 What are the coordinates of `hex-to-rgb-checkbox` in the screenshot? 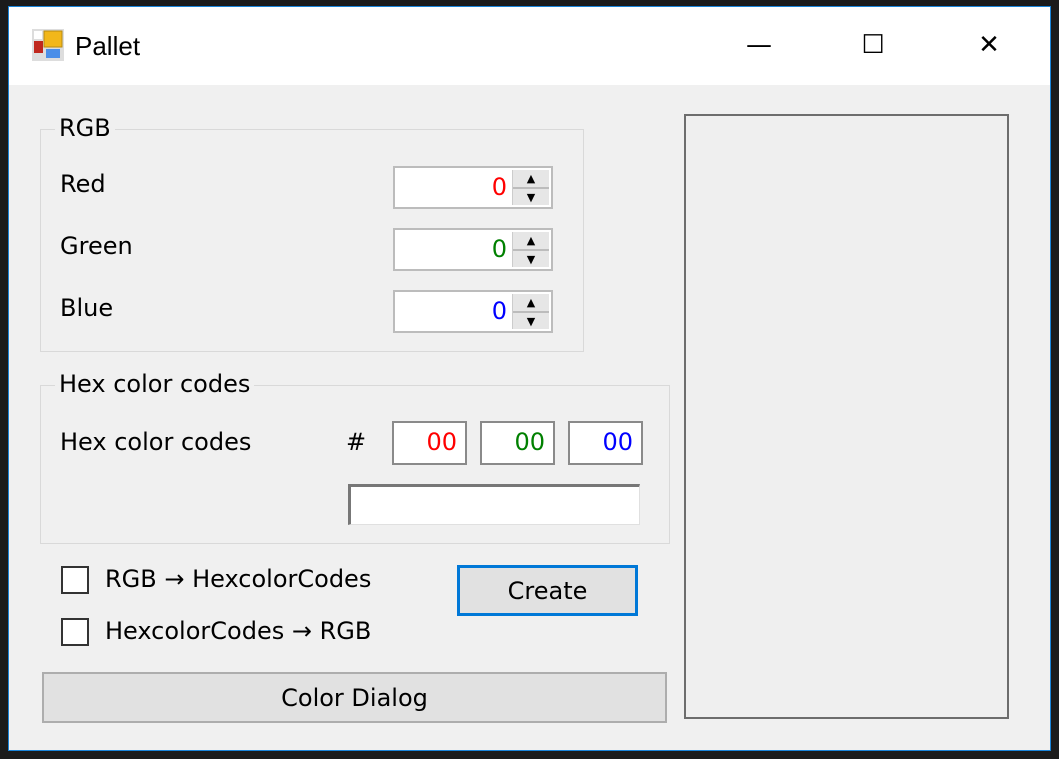 It's located at (75, 632).